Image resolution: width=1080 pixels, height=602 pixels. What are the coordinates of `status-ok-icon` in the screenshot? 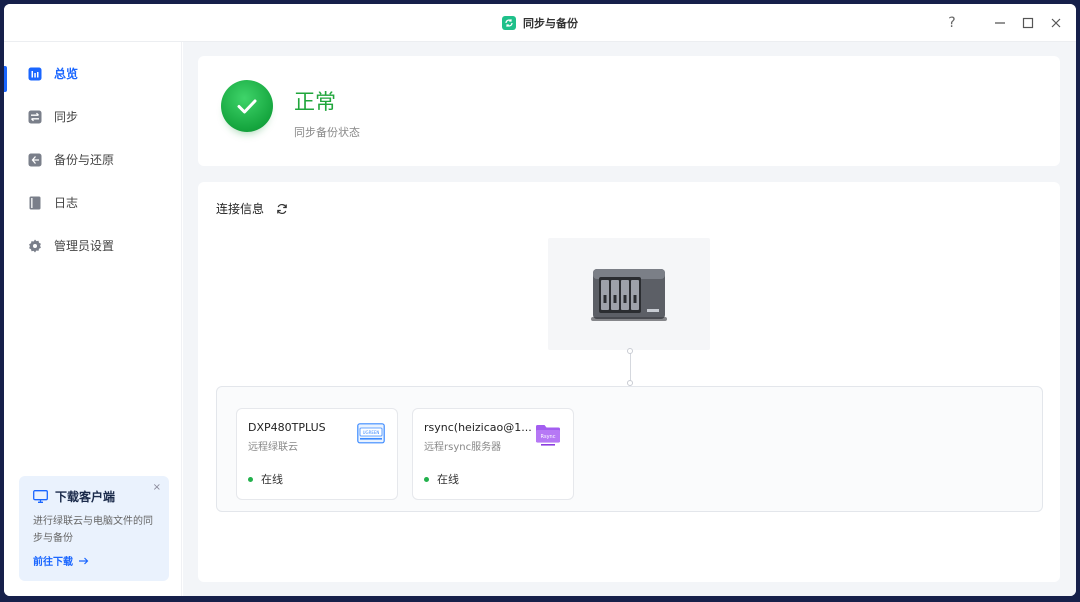 It's located at (247, 106).